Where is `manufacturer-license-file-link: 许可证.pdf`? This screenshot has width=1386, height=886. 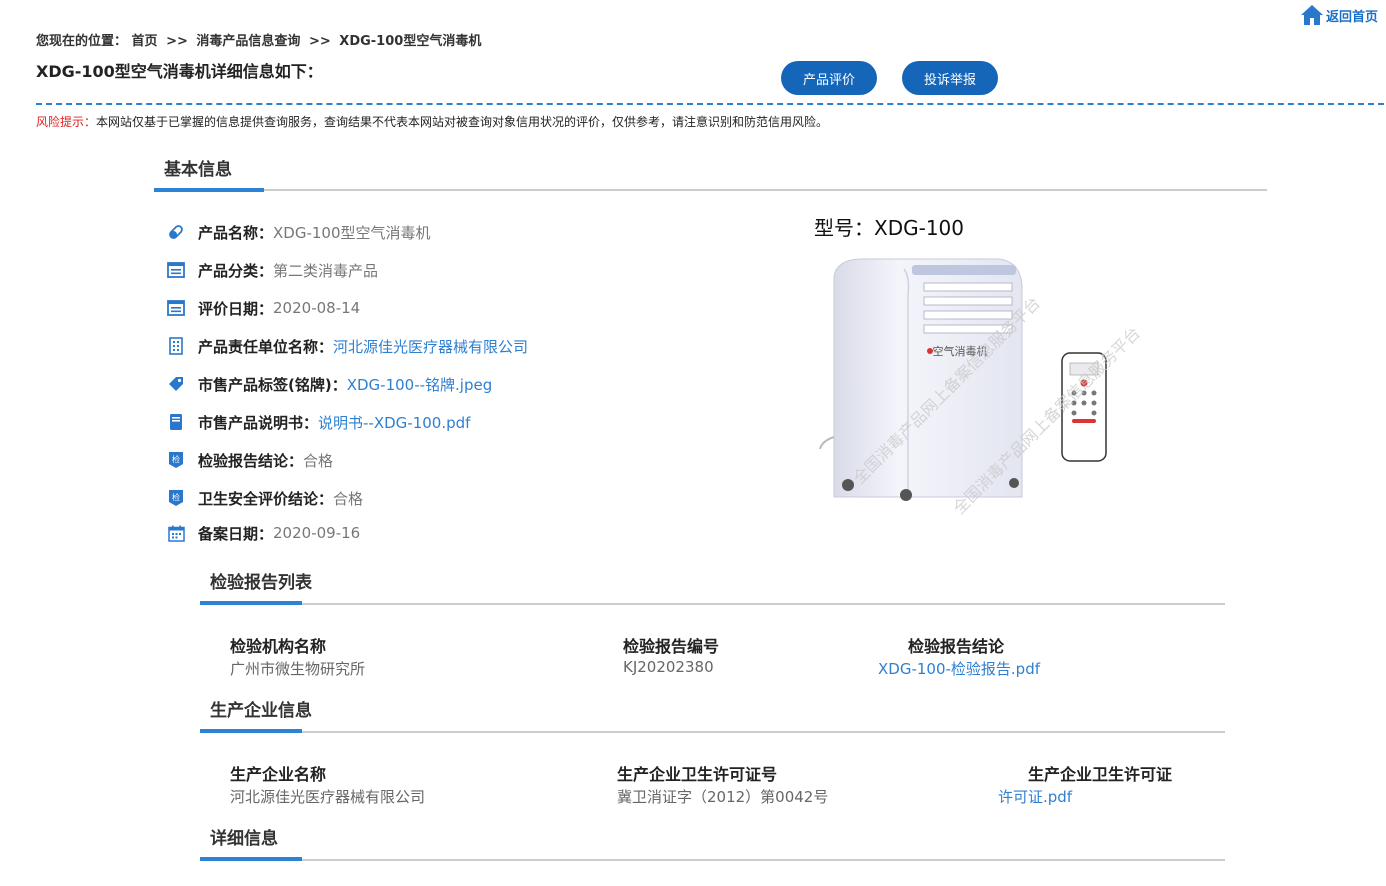
manufacturer-license-file-link: 许可证.pdf is located at coordinates (1035, 796).